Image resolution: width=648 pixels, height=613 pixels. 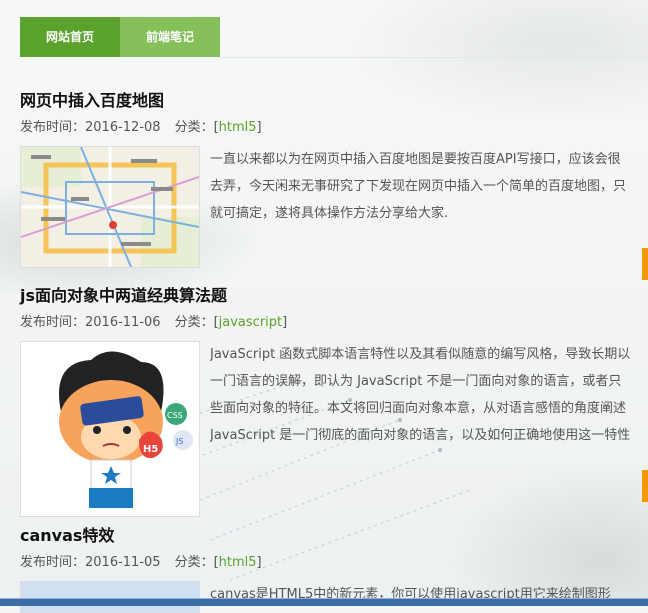 I want to click on article-meta: 发布时间：2016-12-08 分类：[html5], so click(x=141, y=127).